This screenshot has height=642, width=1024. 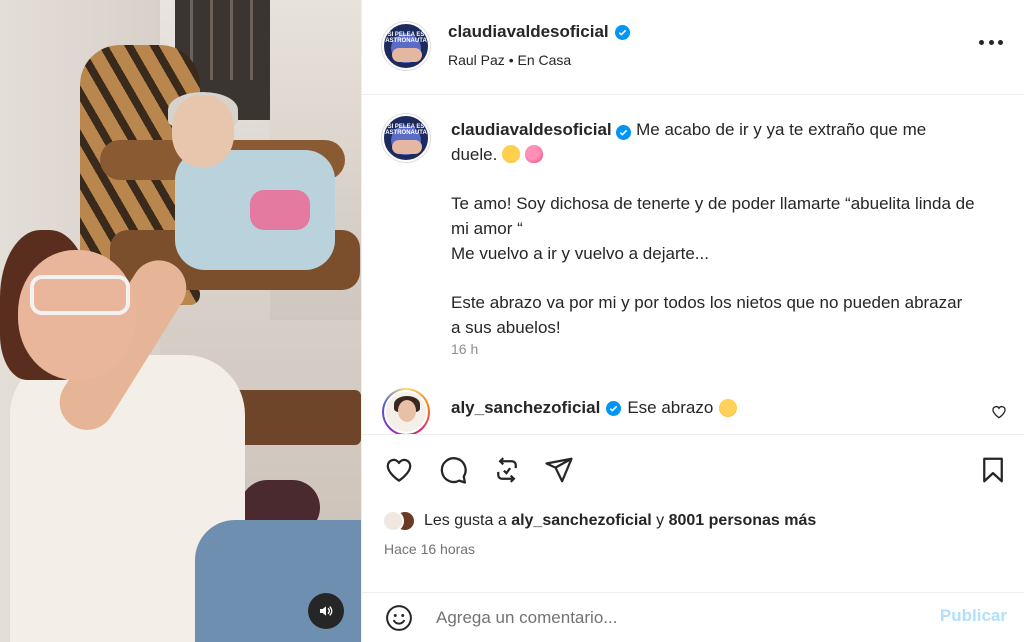 What do you see at coordinates (743, 520) in the screenshot?
I see `likes-others: 8001 personas más` at bounding box center [743, 520].